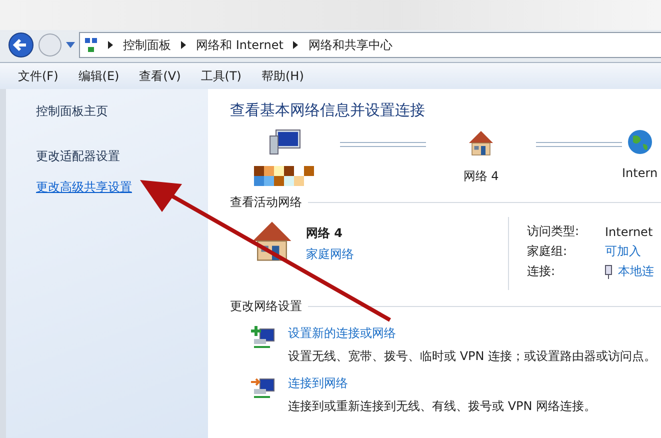 Image resolution: width=661 pixels, height=438 pixels. What do you see at coordinates (472, 356) in the screenshot?
I see `task-description: 设置无线、宽带、拨号、临时或 VPN 连接；或设置路由器或访问点。` at bounding box center [472, 356].